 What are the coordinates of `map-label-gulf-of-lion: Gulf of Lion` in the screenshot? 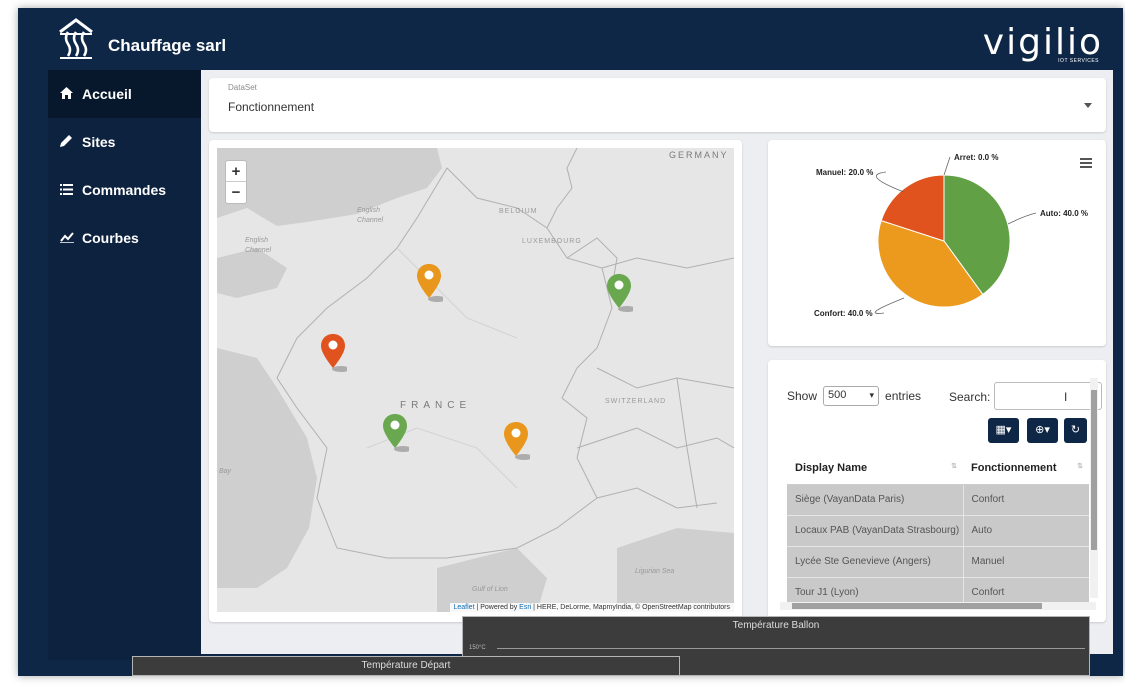 It's located at (490, 589).